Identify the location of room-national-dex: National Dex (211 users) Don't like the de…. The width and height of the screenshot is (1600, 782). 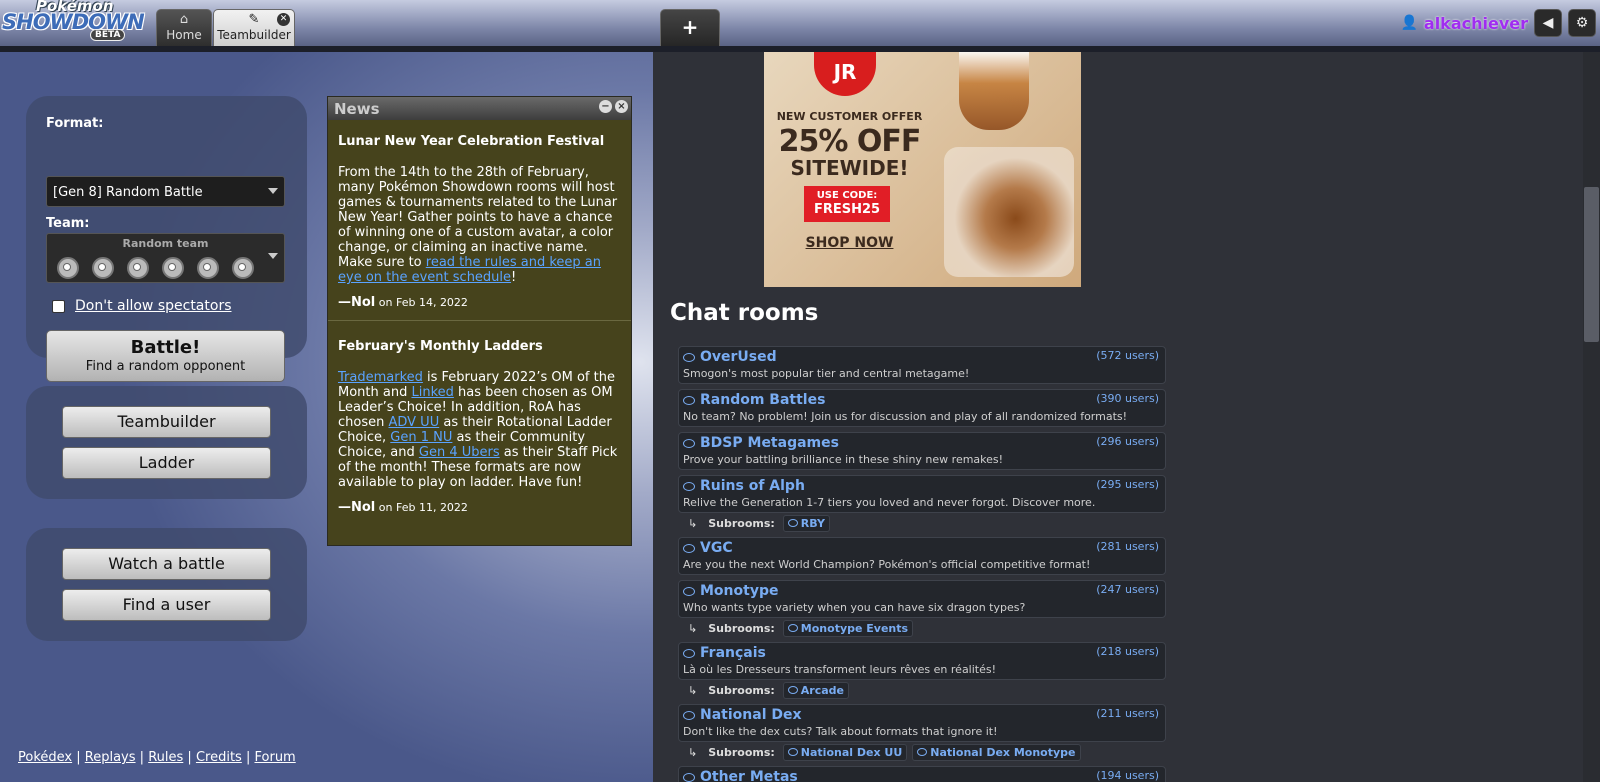
(922, 723).